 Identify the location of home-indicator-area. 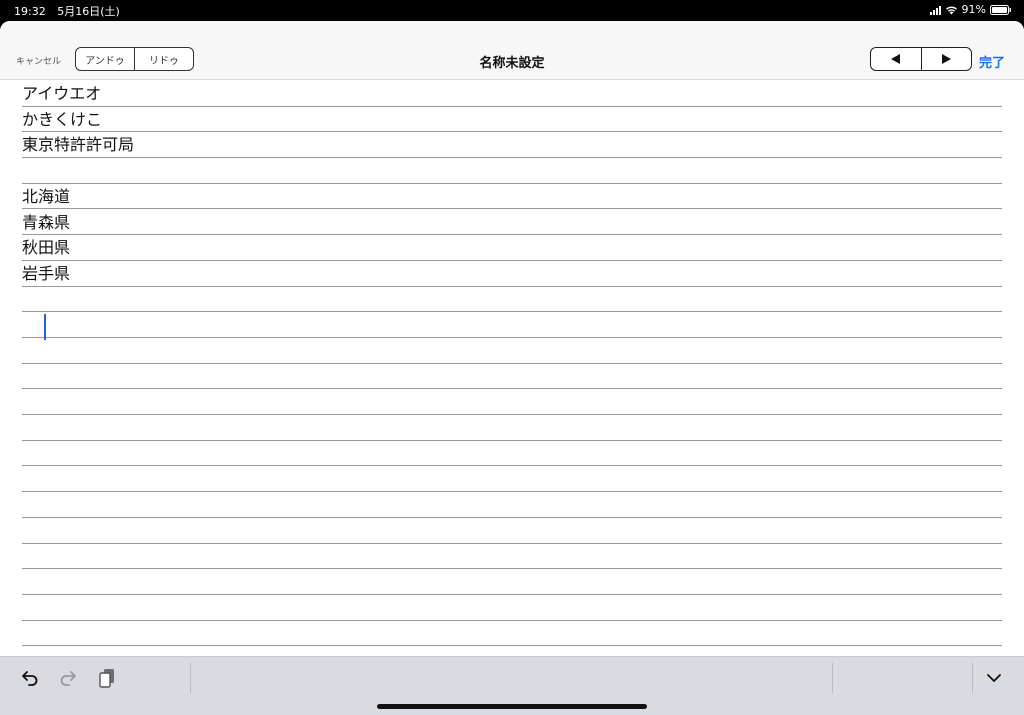
(512, 706).